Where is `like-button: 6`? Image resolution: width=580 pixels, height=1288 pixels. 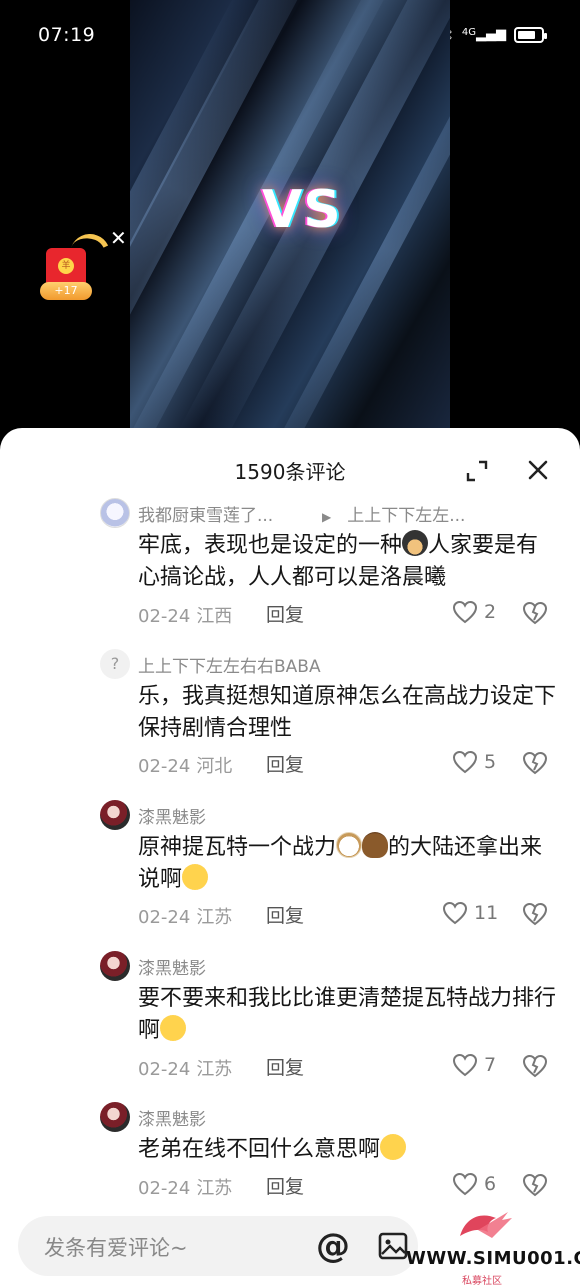
like-button: 6 is located at coordinates (474, 1184).